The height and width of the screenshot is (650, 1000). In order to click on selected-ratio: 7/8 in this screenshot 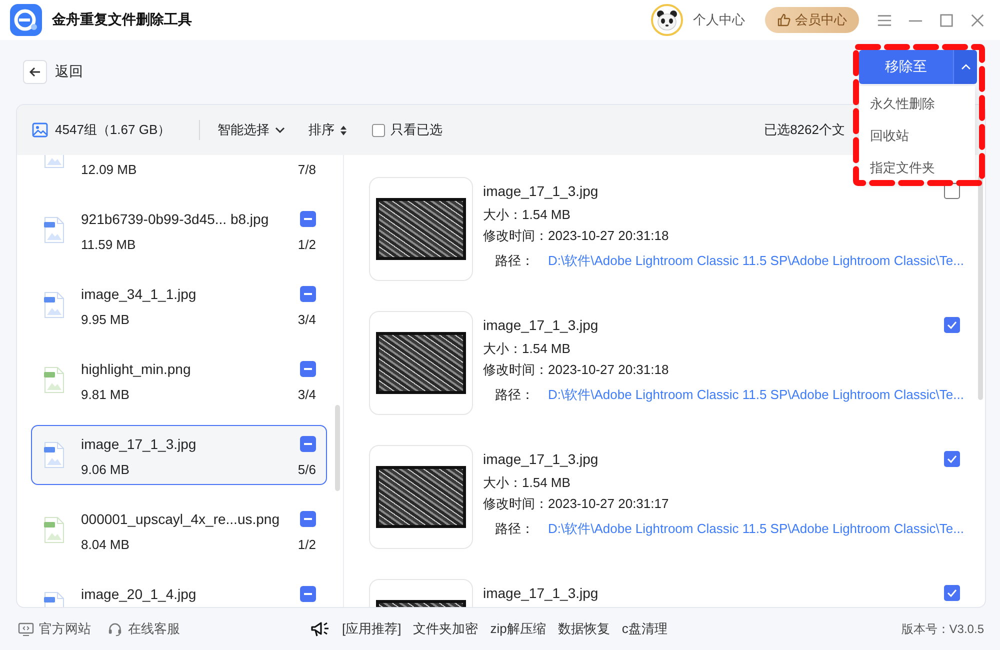, I will do `click(307, 169)`.